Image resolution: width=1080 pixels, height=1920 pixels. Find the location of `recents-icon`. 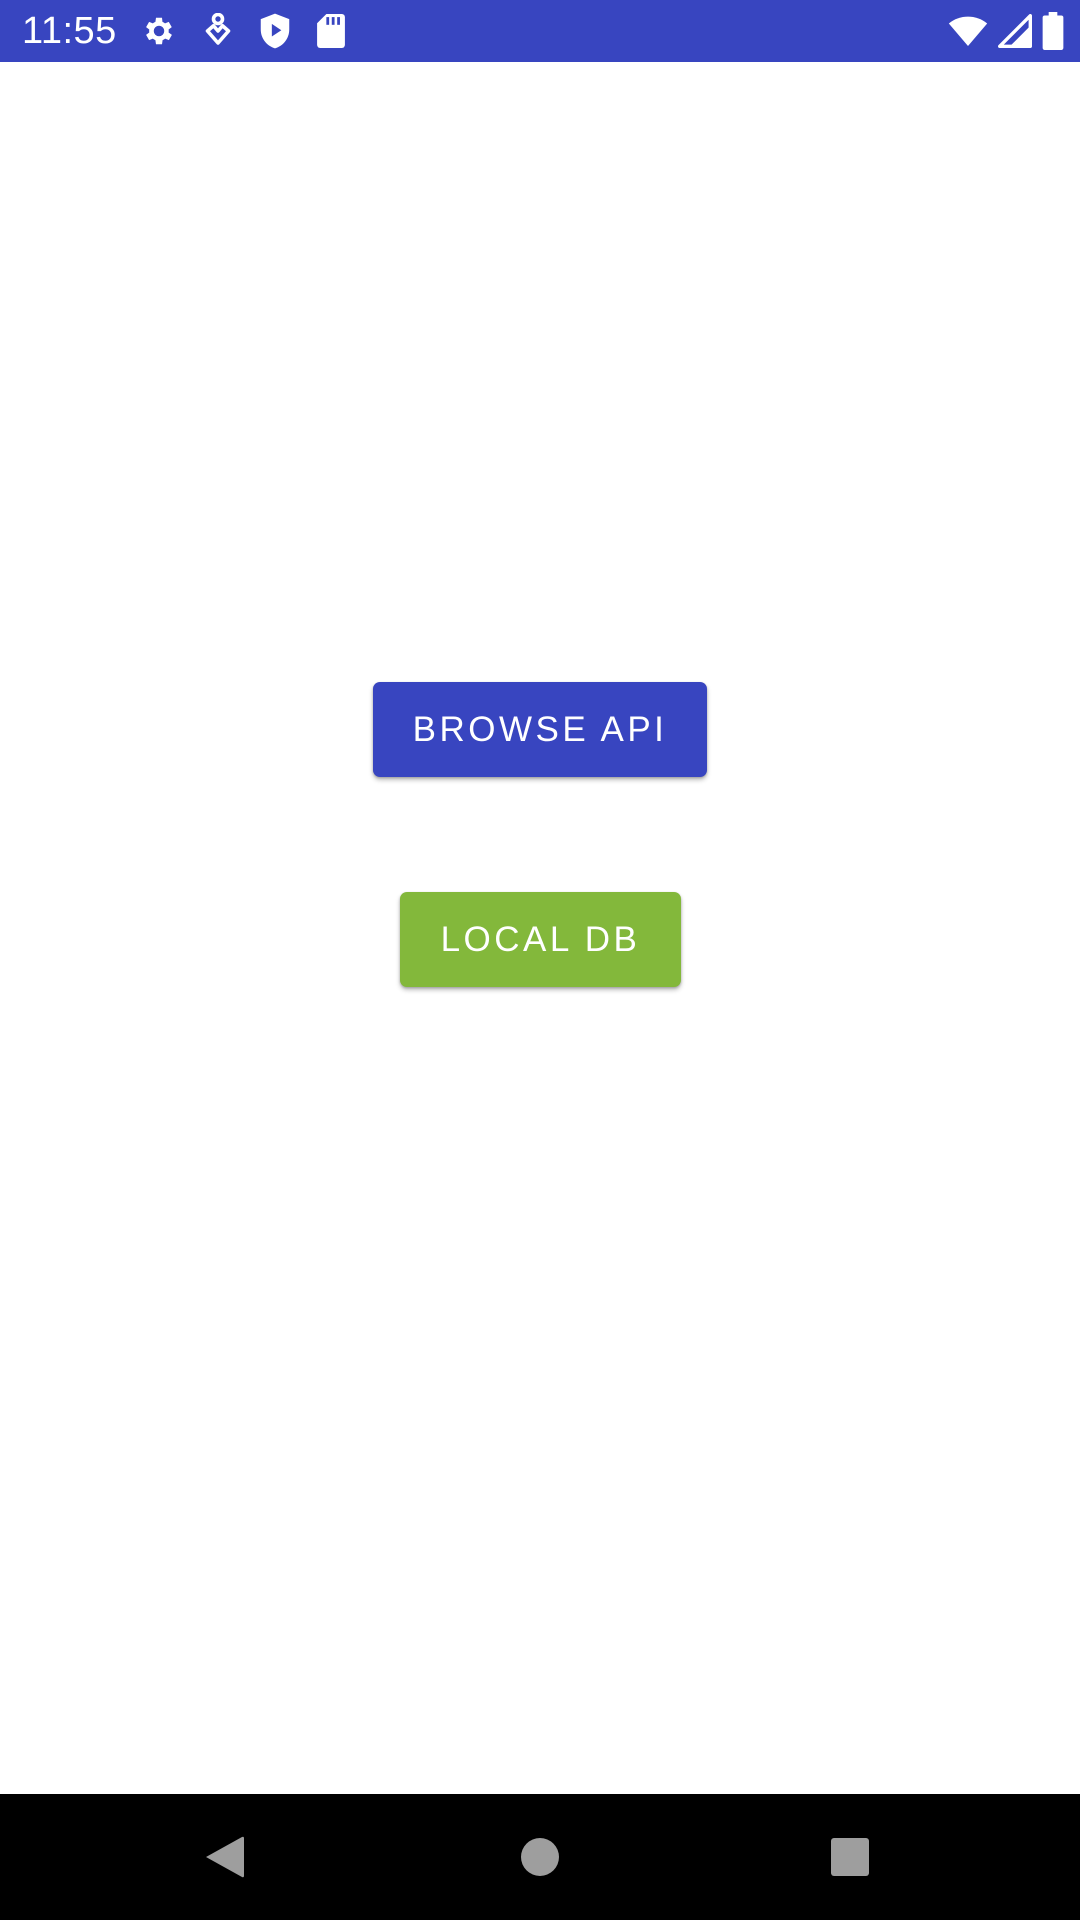

recents-icon is located at coordinates (850, 1857).